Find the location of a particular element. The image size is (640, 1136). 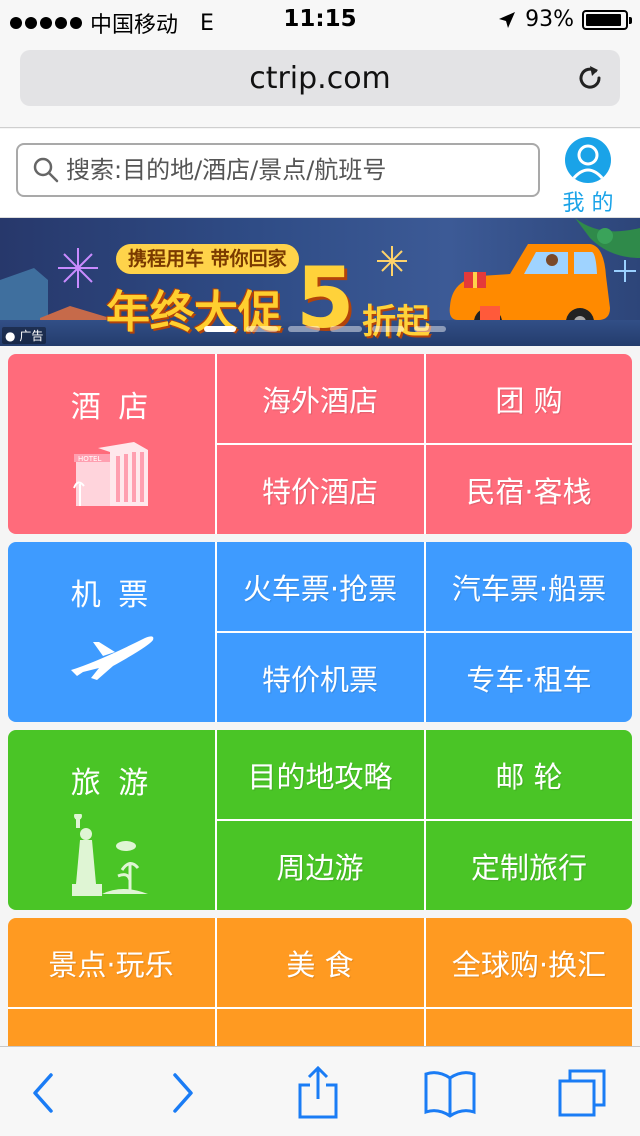

group-more: 景点·玩乐 美 食 全球购·换汇 is located at coordinates (320, 988).